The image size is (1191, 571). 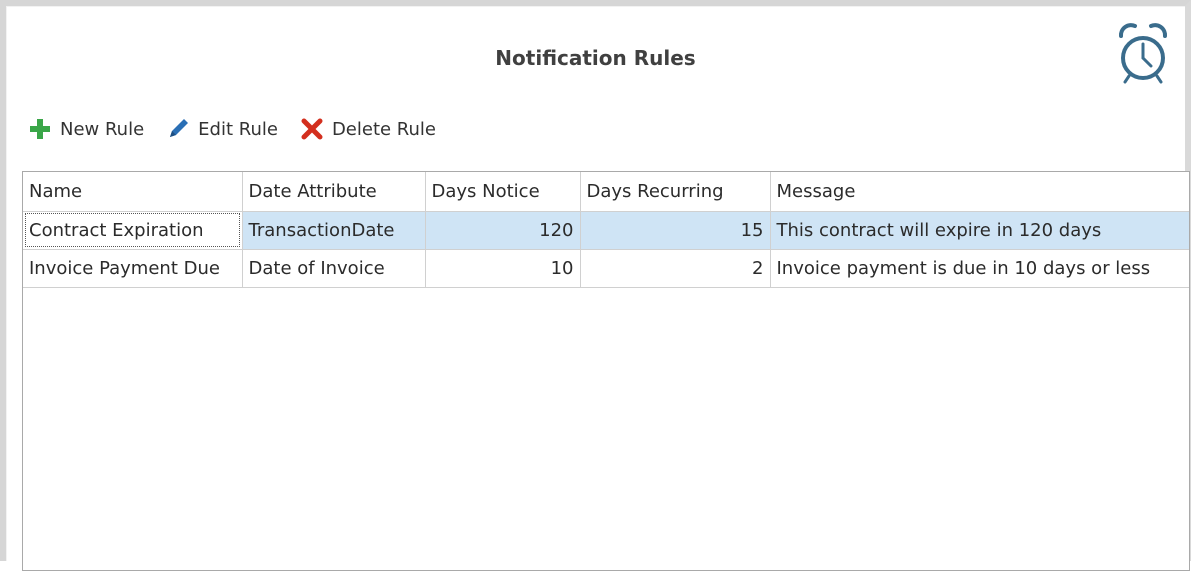 I want to click on column-header-days-notice: Days Notice, so click(x=502, y=191).